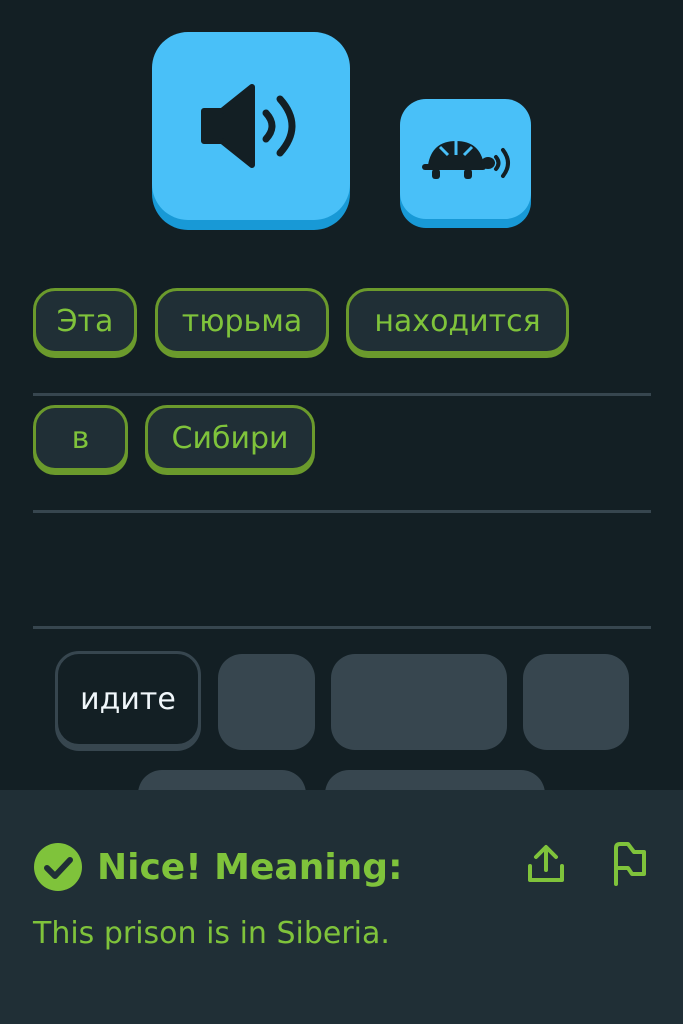 The width and height of the screenshot is (683, 1024). Describe the element at coordinates (128, 699) in the screenshot. I see `word-bank-chip: идите` at that location.